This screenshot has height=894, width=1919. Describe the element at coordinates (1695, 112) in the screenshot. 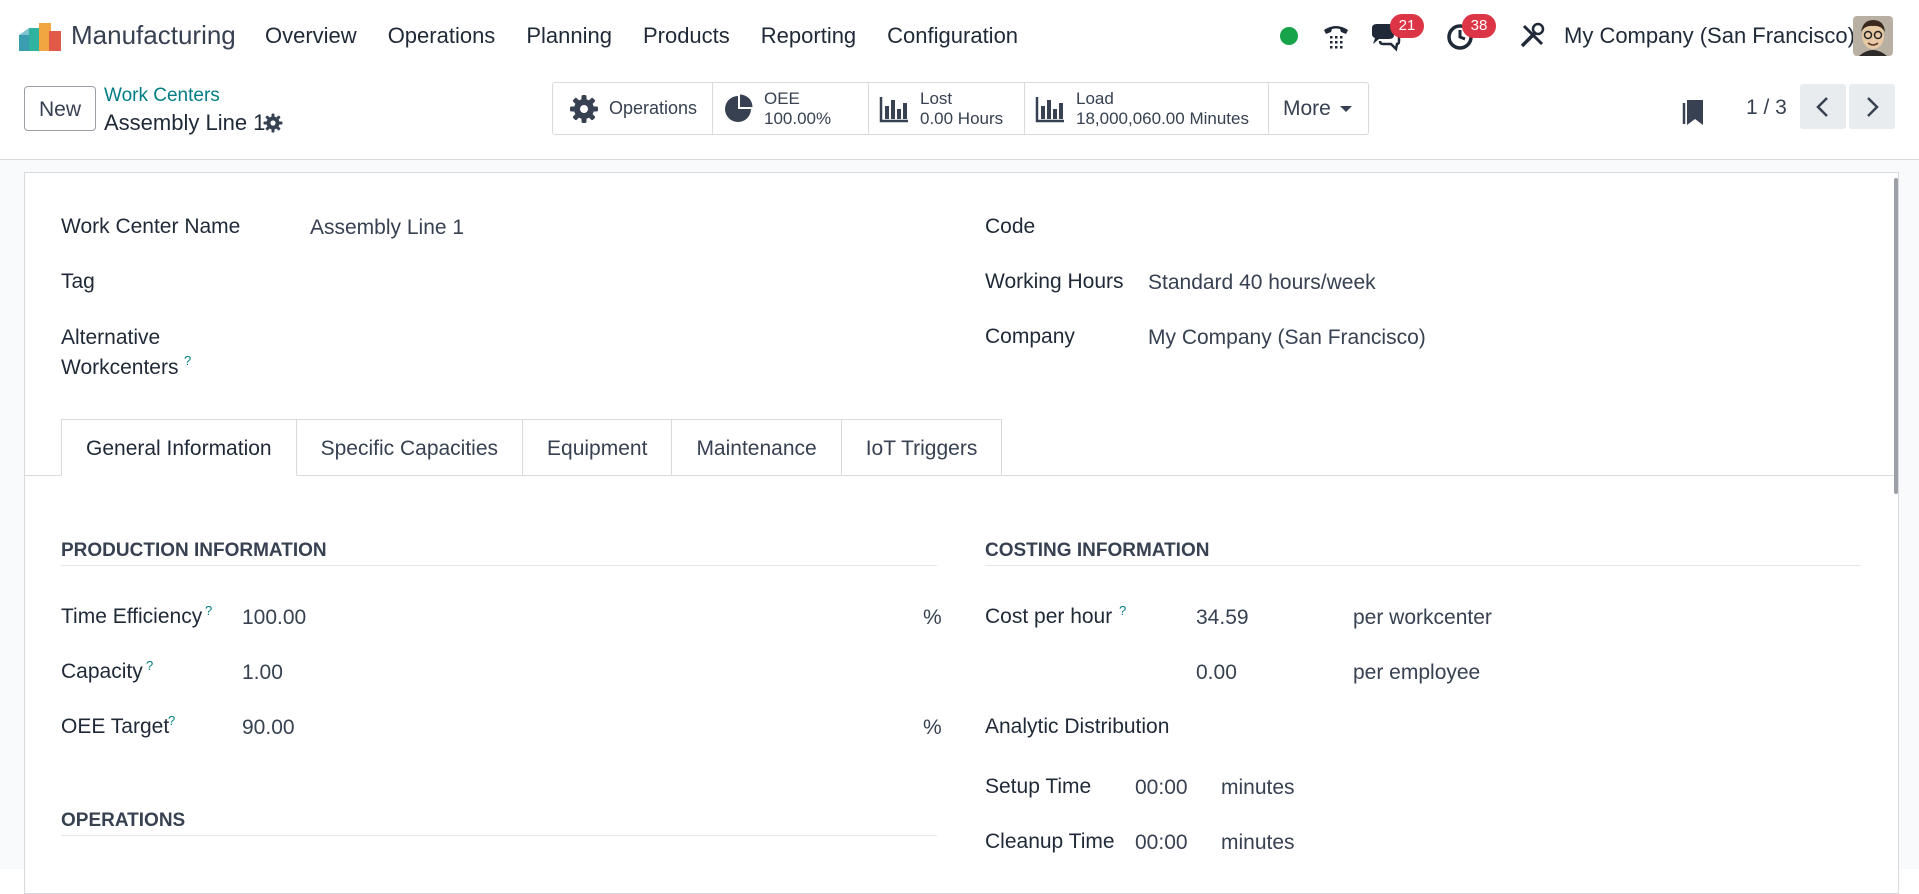

I see `bookmark-icon` at that location.